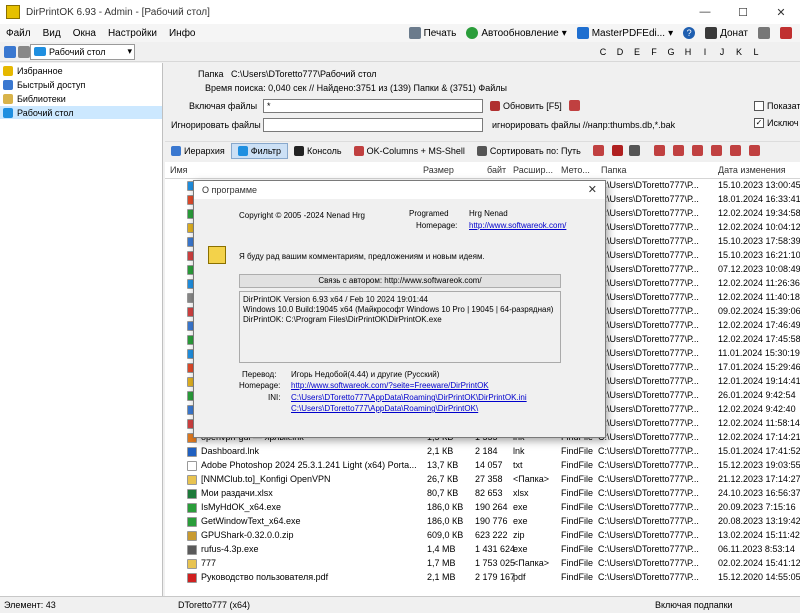 This screenshot has width=800, height=613. Describe the element at coordinates (705, 52) in the screenshot. I see `drive-i-button: I` at that location.